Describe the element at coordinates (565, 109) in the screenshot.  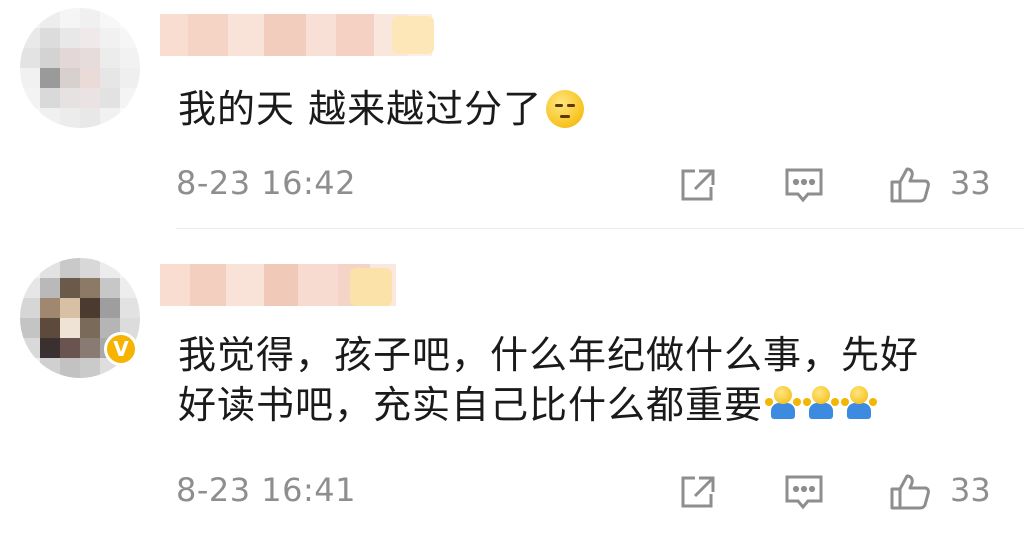
I see `smirk-face-icon` at that location.